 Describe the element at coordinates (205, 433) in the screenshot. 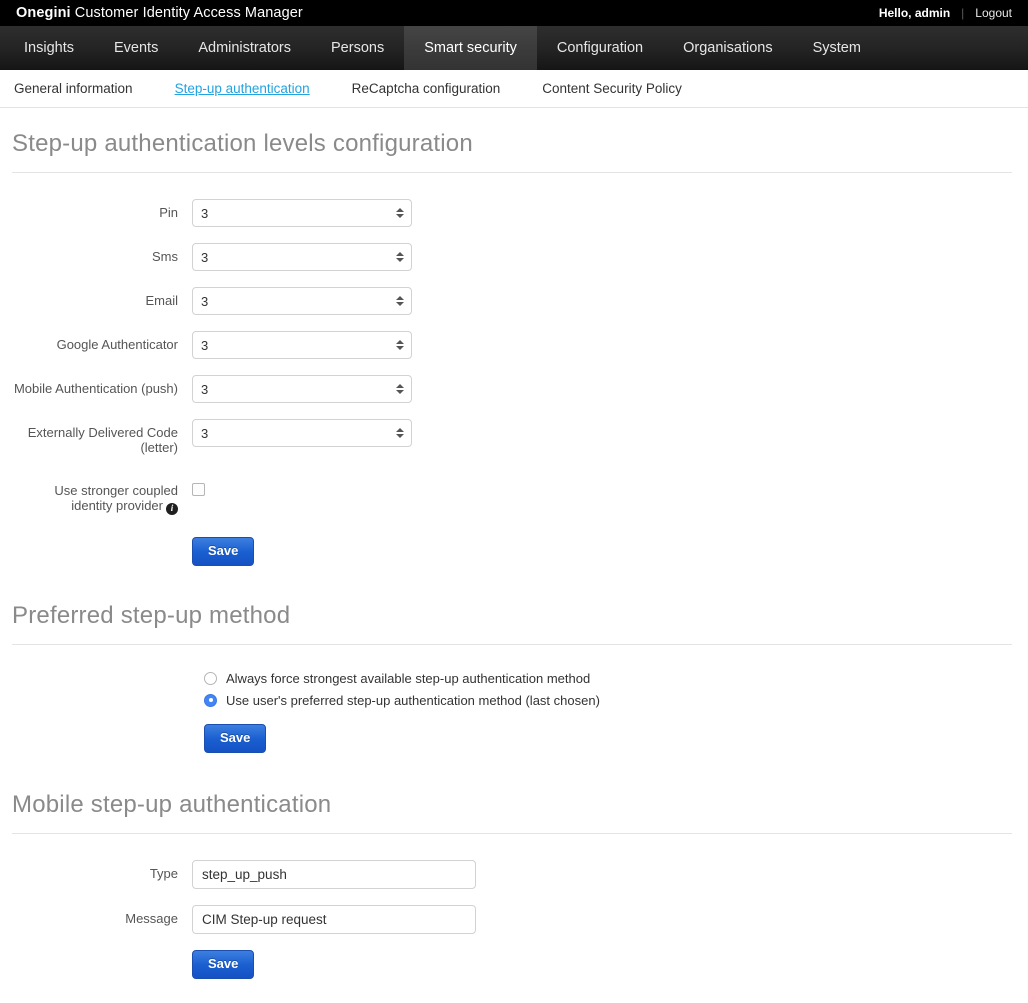

I see `externally-delivered-code-select-value: 3` at that location.